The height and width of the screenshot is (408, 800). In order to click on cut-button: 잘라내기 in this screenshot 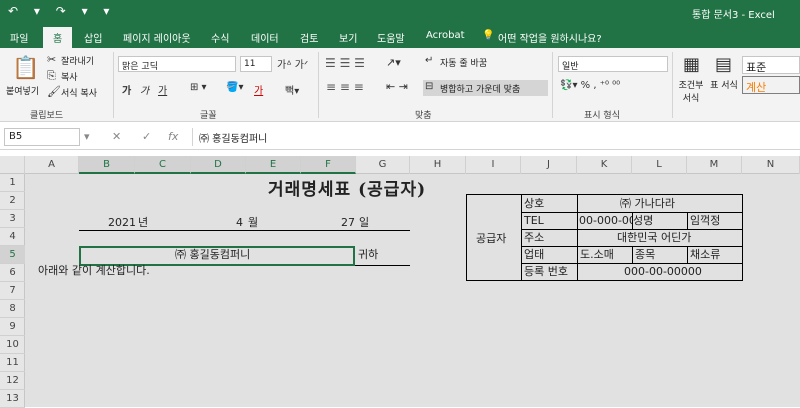, I will do `click(77, 60)`.